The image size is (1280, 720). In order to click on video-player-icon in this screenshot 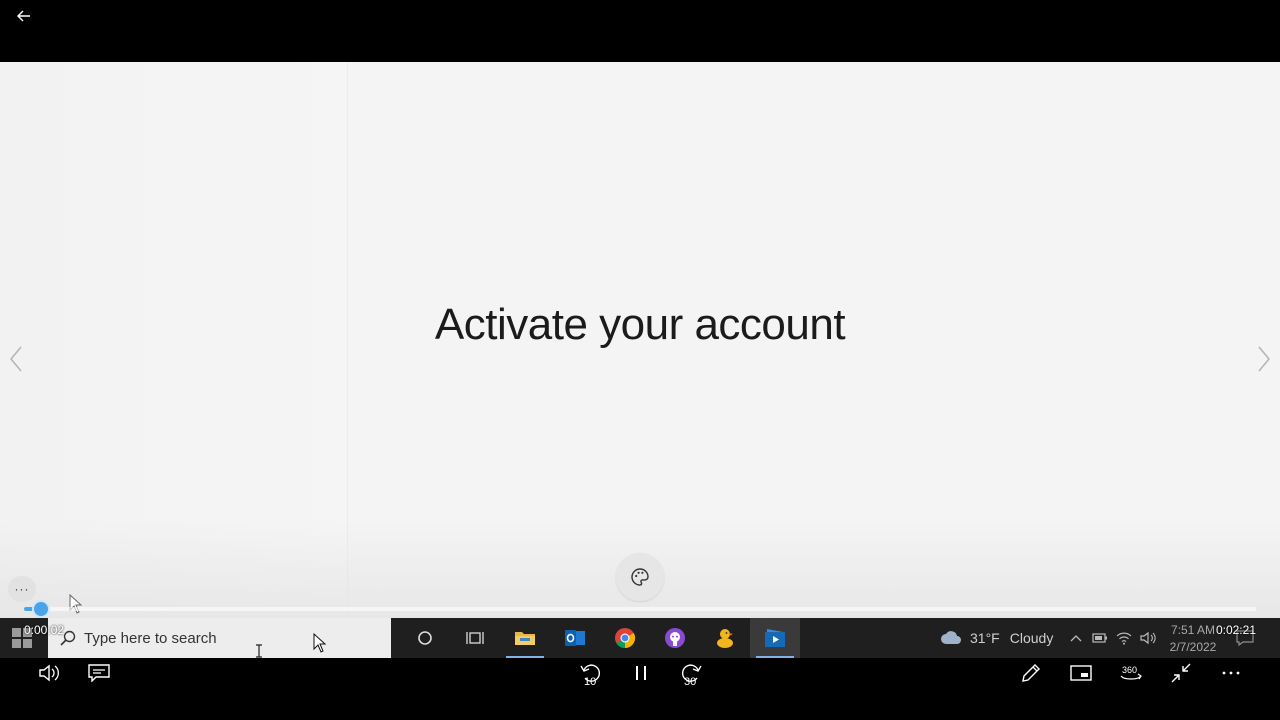, I will do `click(775, 638)`.